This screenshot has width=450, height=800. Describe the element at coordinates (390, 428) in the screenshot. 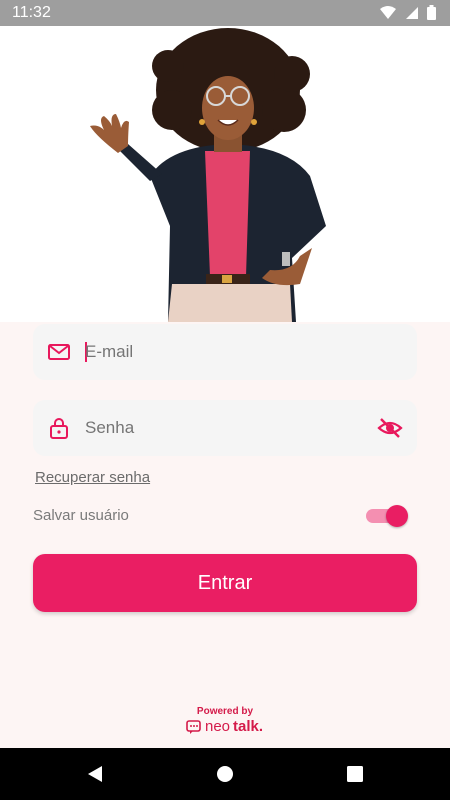

I see `eye-off-icon` at that location.